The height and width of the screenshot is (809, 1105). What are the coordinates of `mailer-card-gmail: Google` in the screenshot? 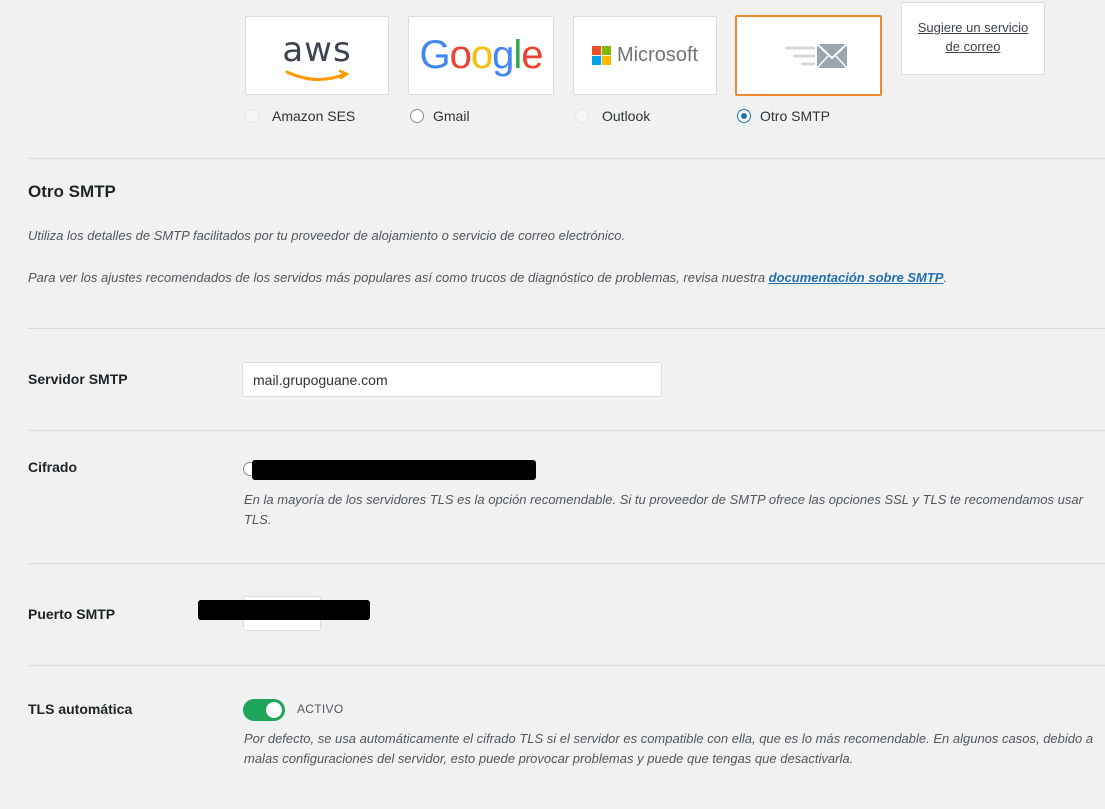 It's located at (481, 55).